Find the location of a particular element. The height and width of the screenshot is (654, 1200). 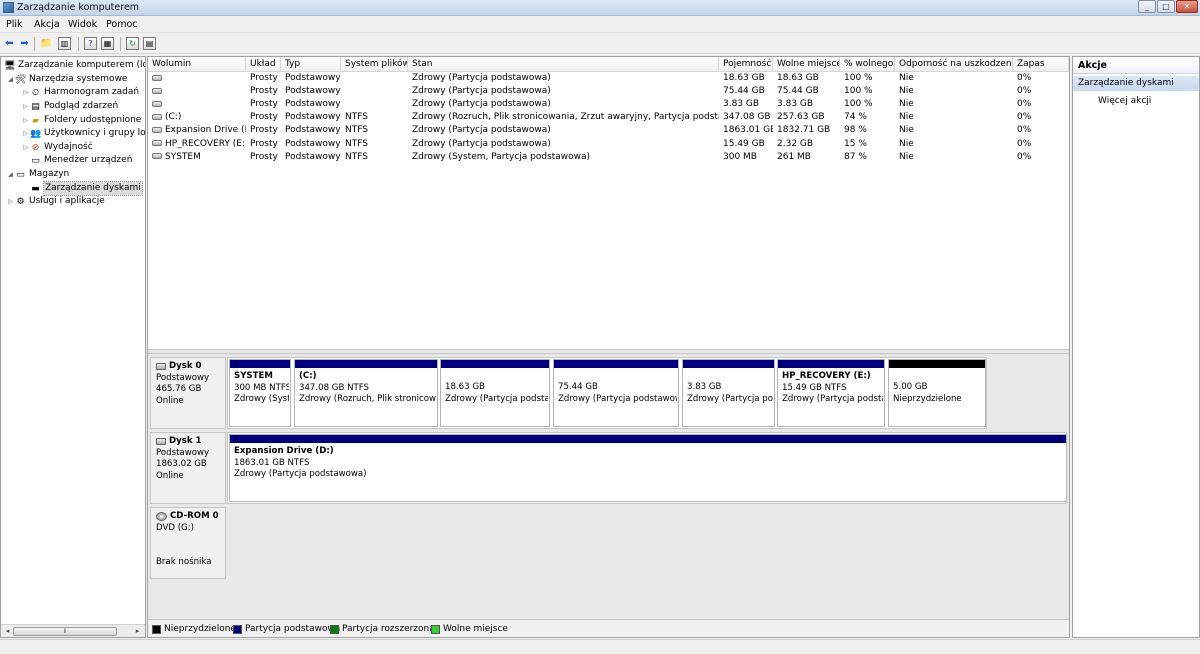

col-free-space-header: Wolne miejsce is located at coordinates (806, 64).